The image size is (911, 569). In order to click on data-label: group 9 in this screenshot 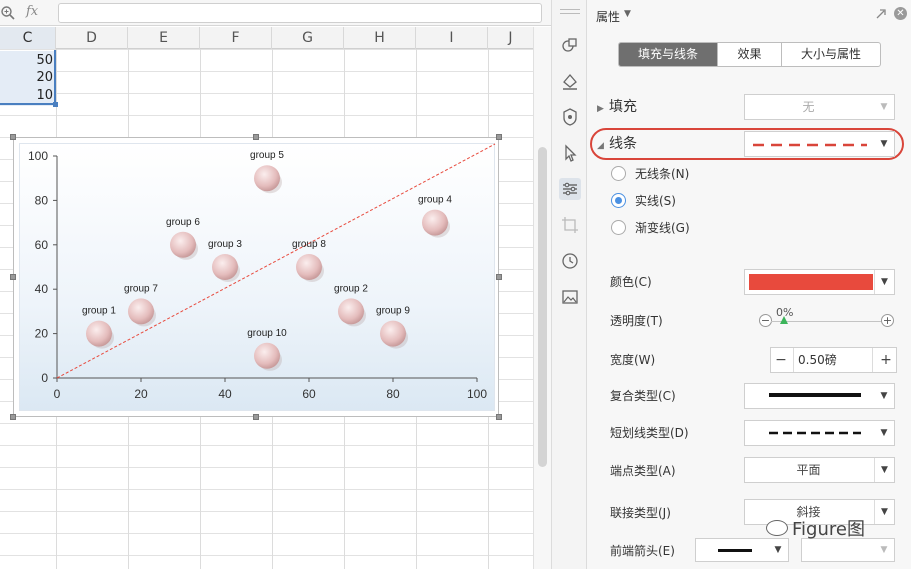, I will do `click(393, 311)`.